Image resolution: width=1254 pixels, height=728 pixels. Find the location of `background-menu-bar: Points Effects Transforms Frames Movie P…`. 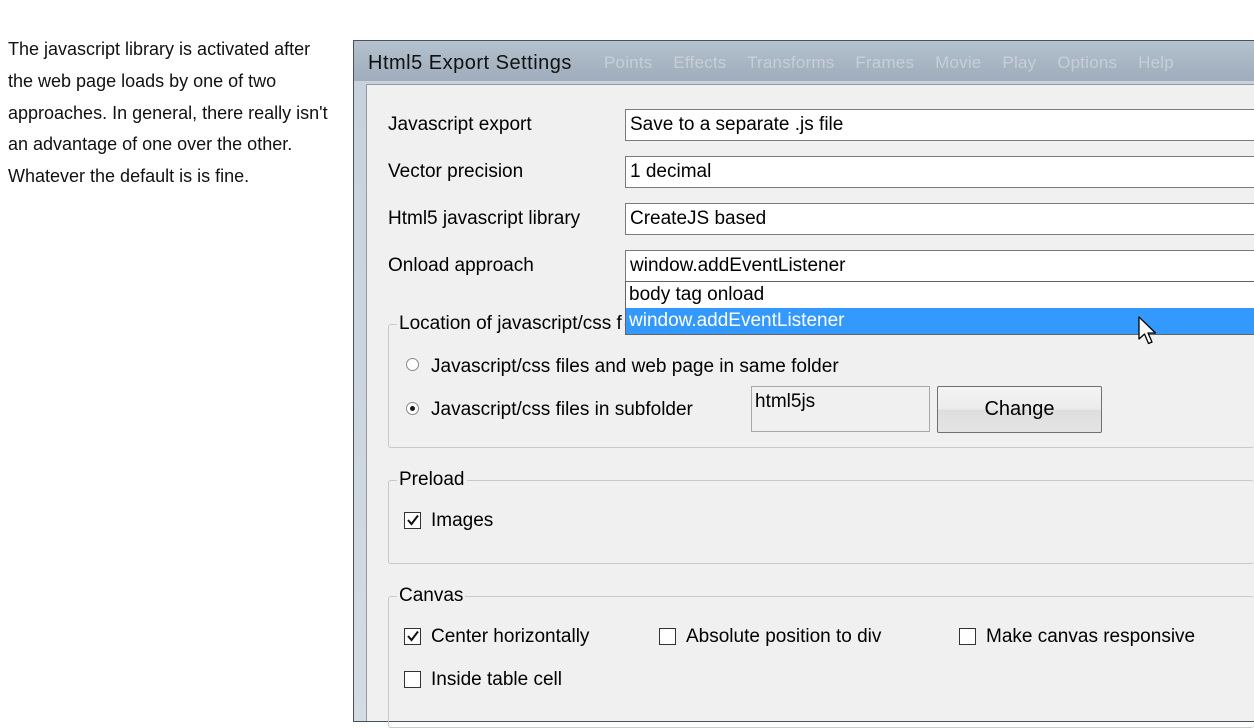

background-menu-bar: Points Effects Transforms Frames Movie P… is located at coordinates (897, 63).